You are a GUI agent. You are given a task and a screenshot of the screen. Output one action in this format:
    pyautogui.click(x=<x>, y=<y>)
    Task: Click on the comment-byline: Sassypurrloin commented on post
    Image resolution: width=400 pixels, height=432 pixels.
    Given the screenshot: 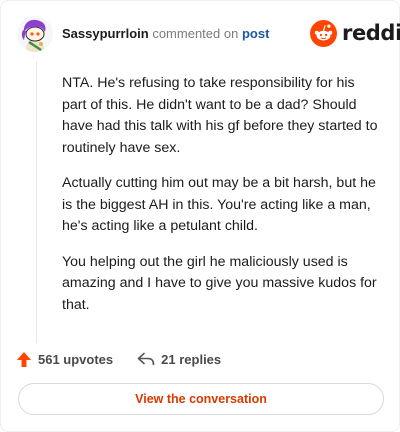 What is the action you would take?
    pyautogui.click(x=165, y=34)
    